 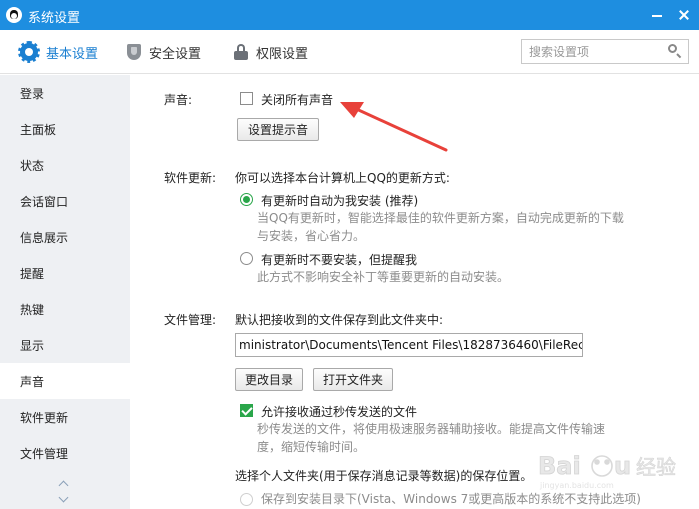 I want to click on svg-text: 经验, so click(x=656, y=467).